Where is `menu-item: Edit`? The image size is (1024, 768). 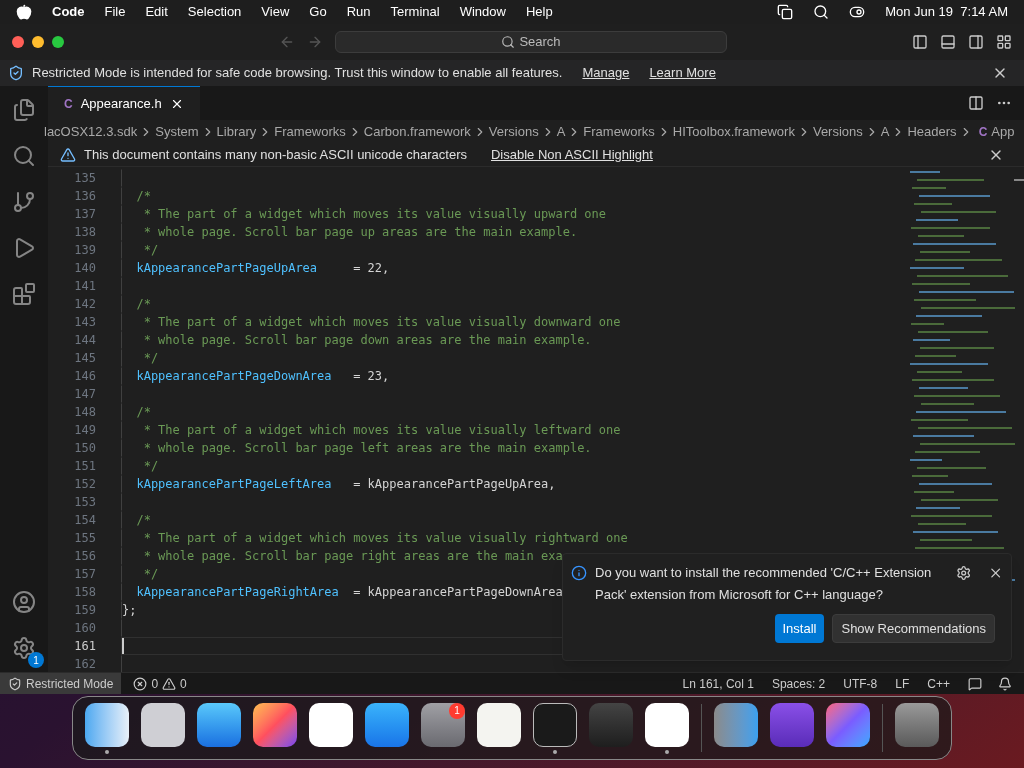
menu-item: Edit is located at coordinates (156, 12).